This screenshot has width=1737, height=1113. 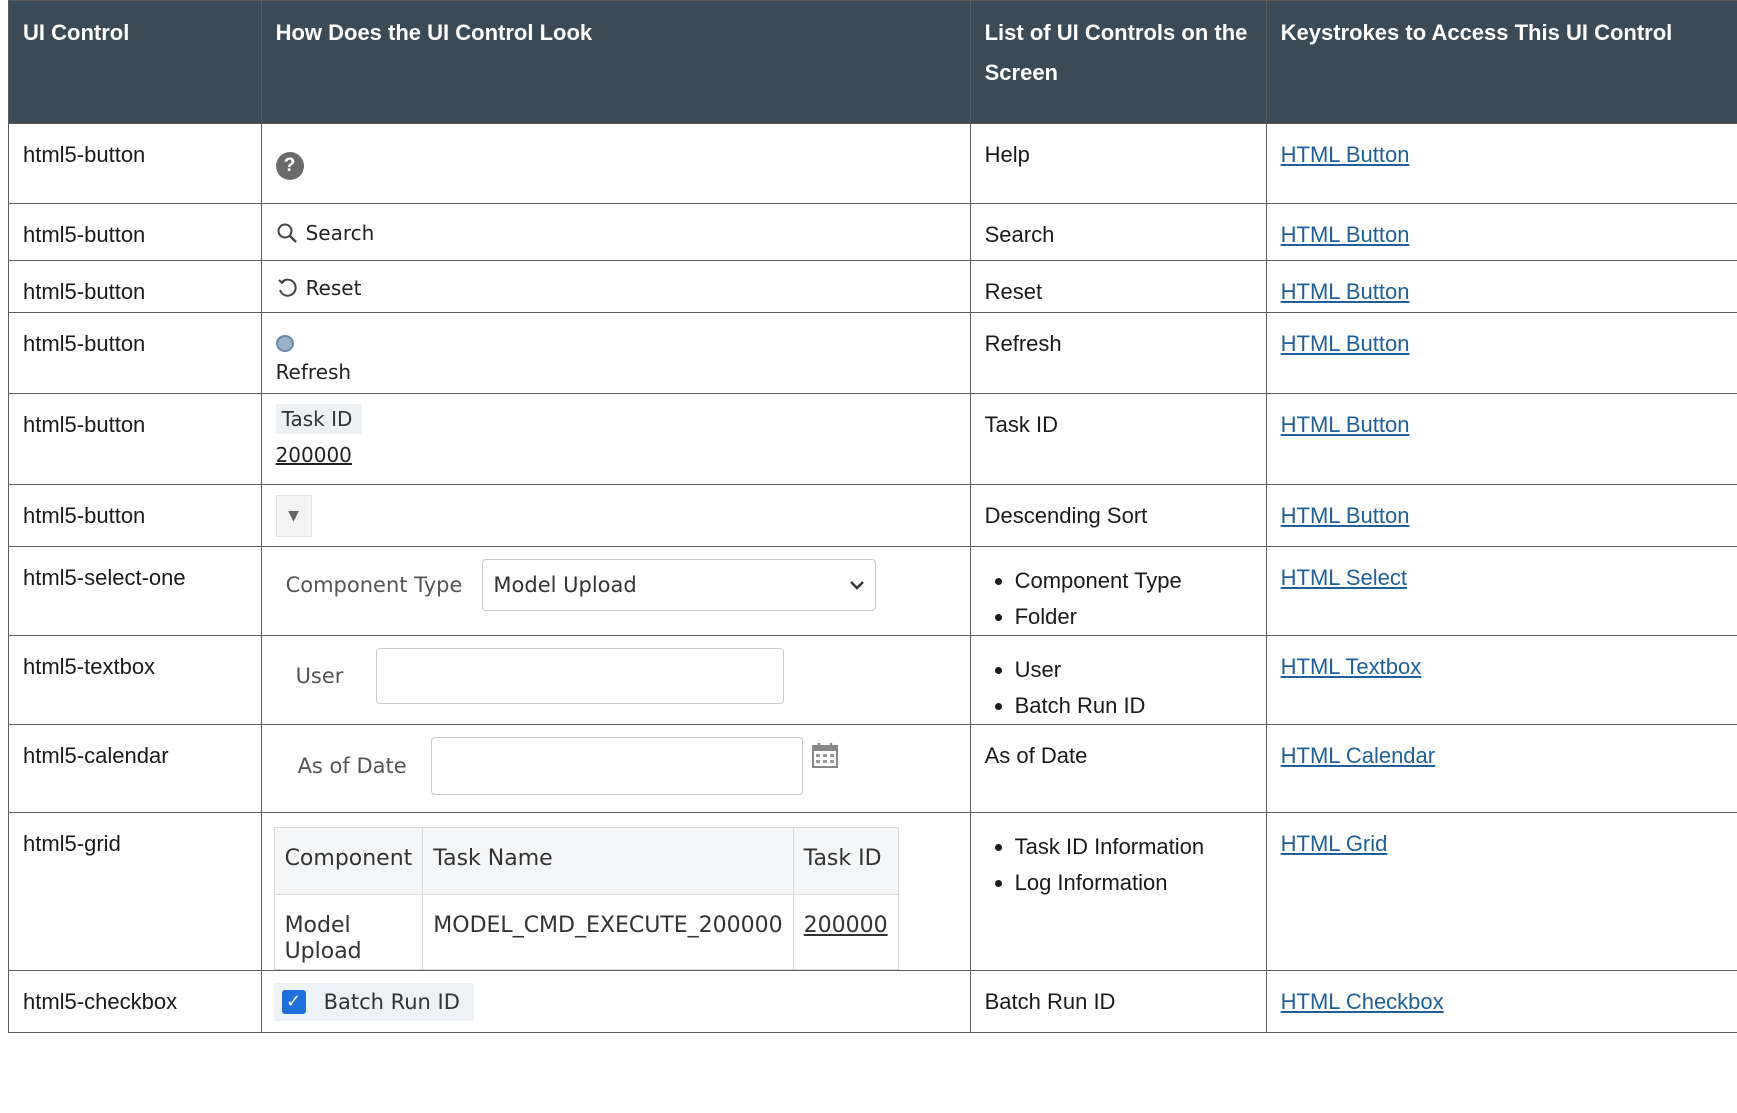 I want to click on keystroke-cell: HTML Select, so click(x=1501, y=591).